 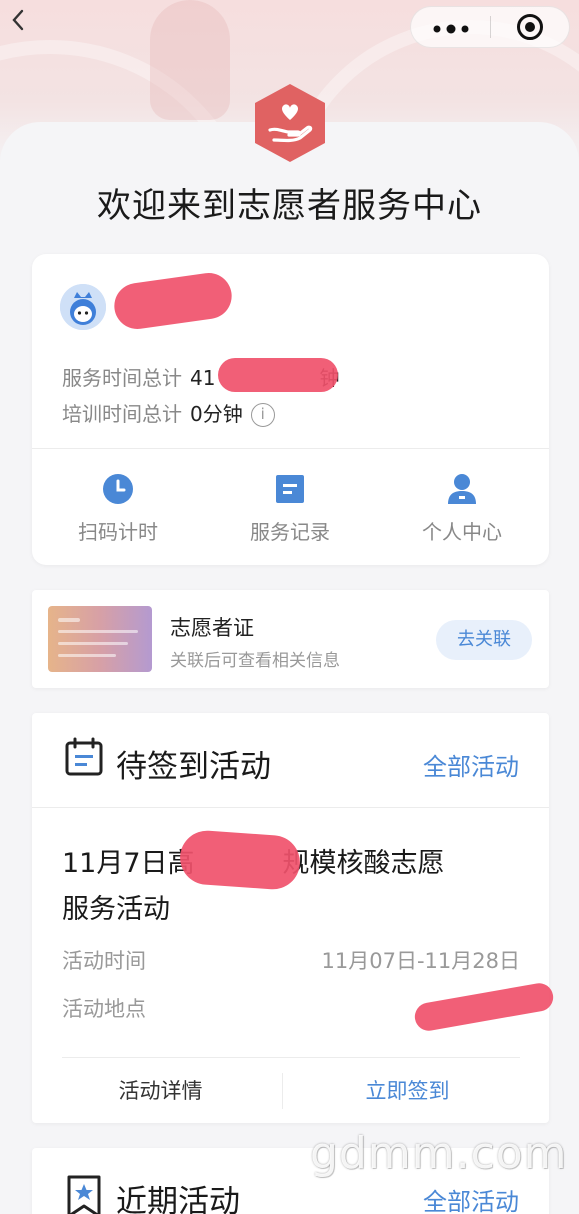 I want to click on mini-program-capsule, so click(x=490, y=27).